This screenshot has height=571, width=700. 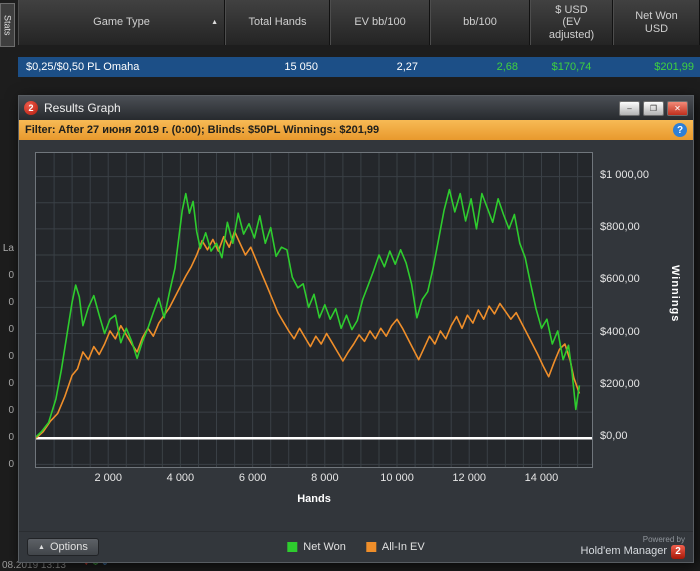 I want to click on column-label: Game Type, so click(x=121, y=22).